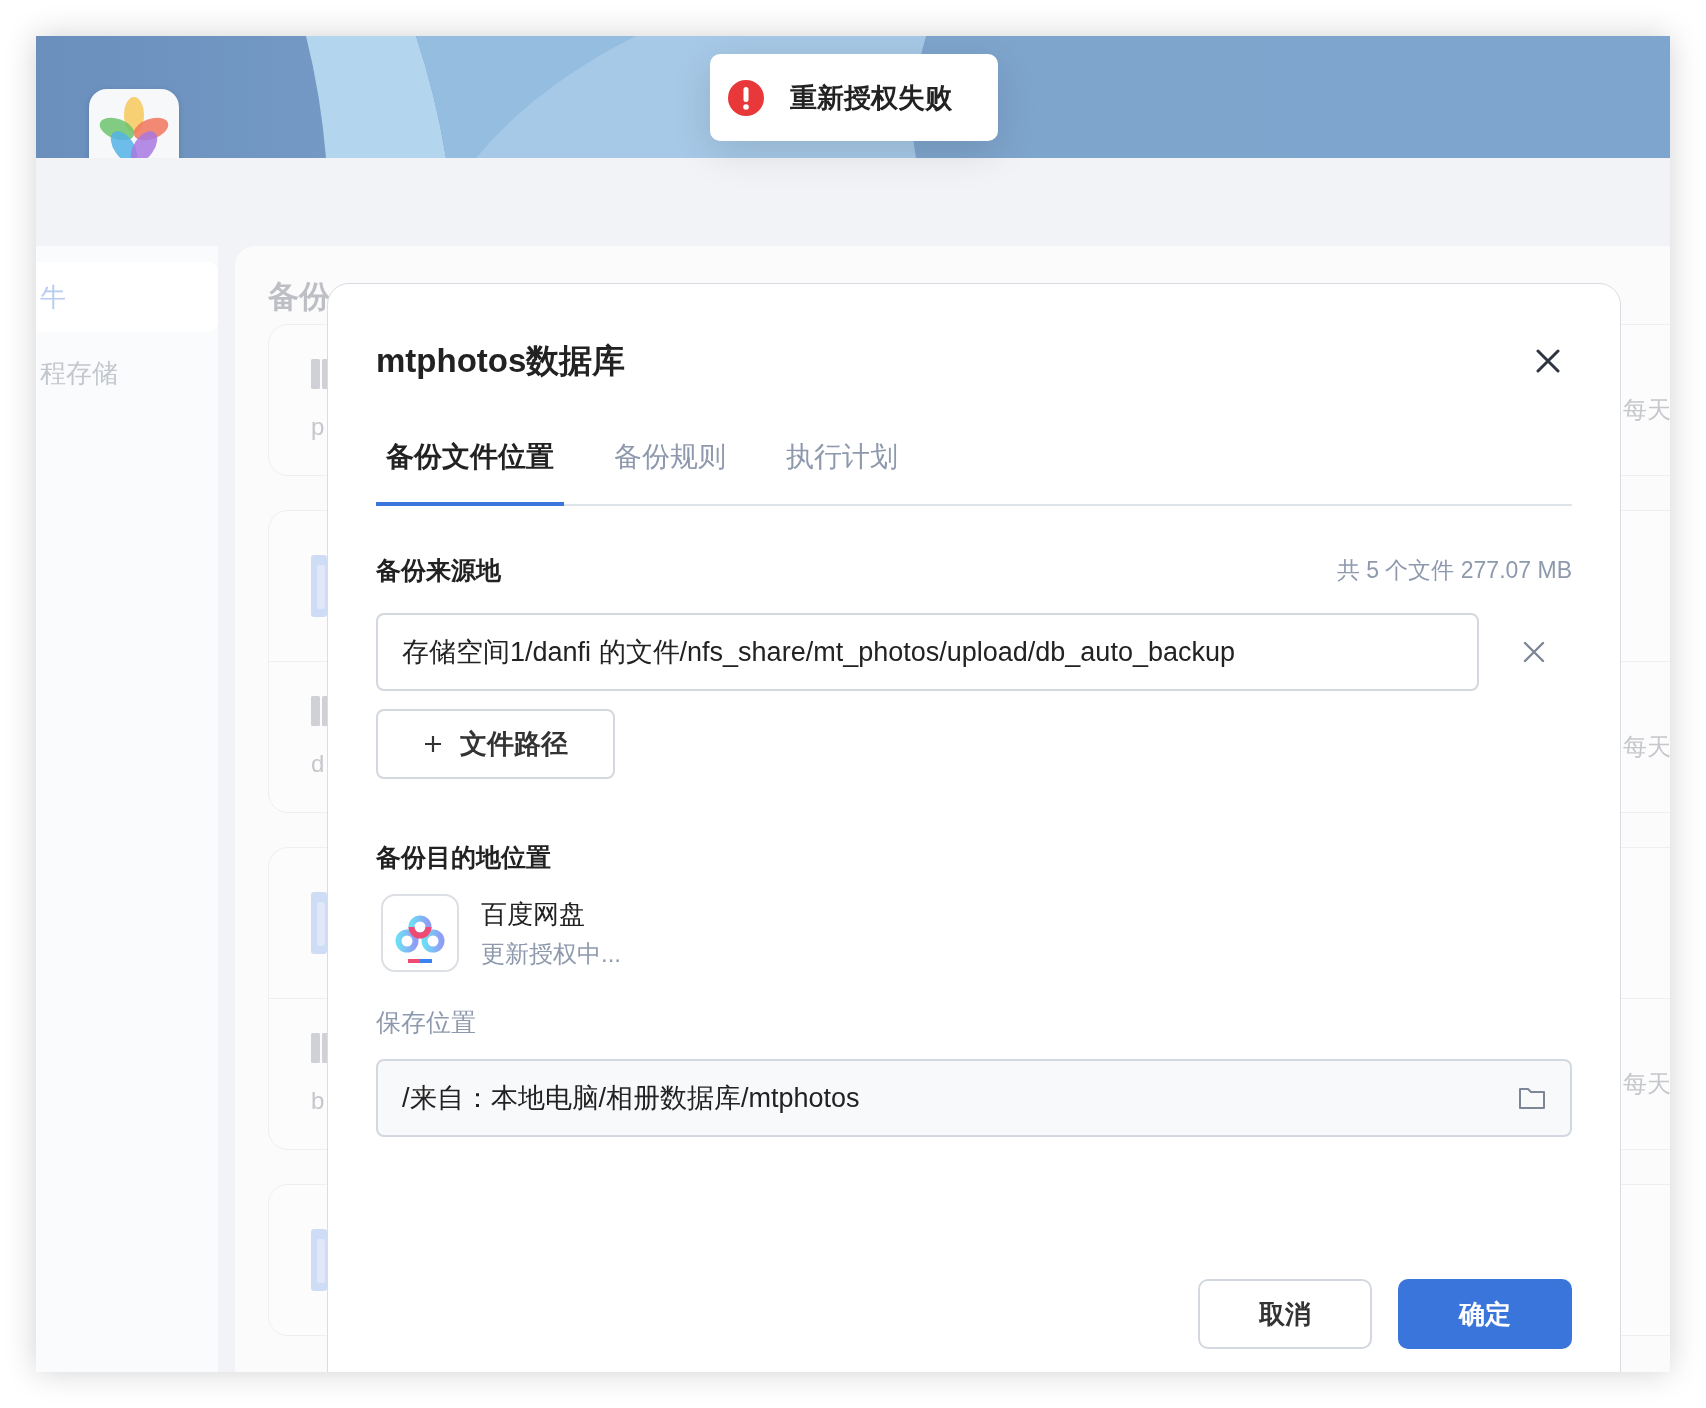  What do you see at coordinates (420, 933) in the screenshot?
I see `cloud-app-icon` at bounding box center [420, 933].